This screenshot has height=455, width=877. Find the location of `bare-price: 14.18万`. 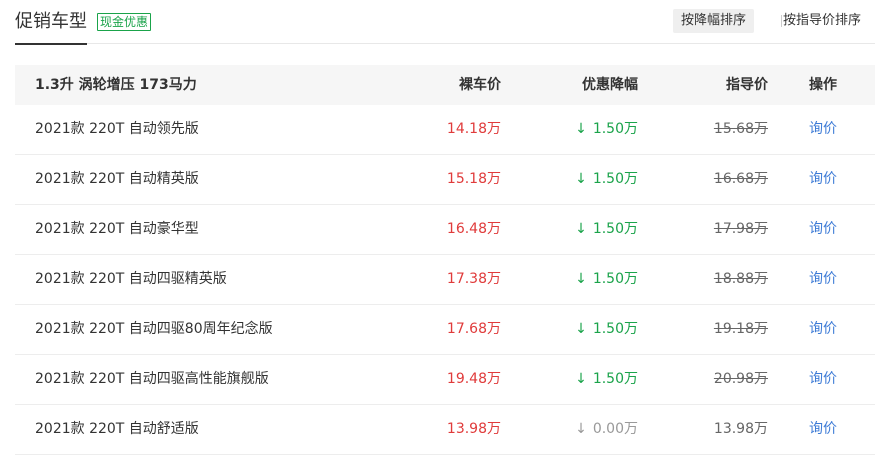

bare-price: 14.18万 is located at coordinates (473, 129).